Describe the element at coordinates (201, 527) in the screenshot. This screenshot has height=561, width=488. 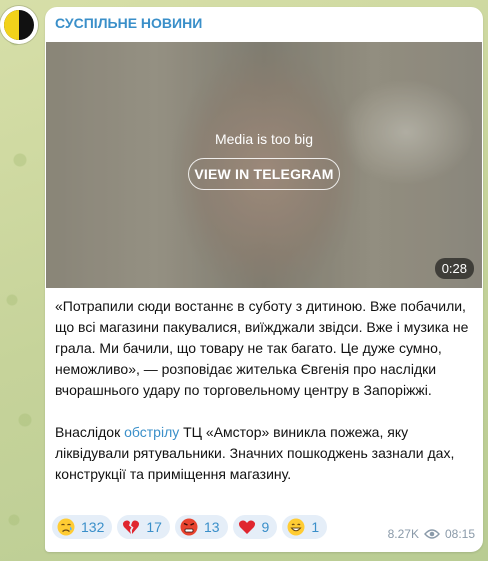
I see `reaction-angry: 13` at that location.